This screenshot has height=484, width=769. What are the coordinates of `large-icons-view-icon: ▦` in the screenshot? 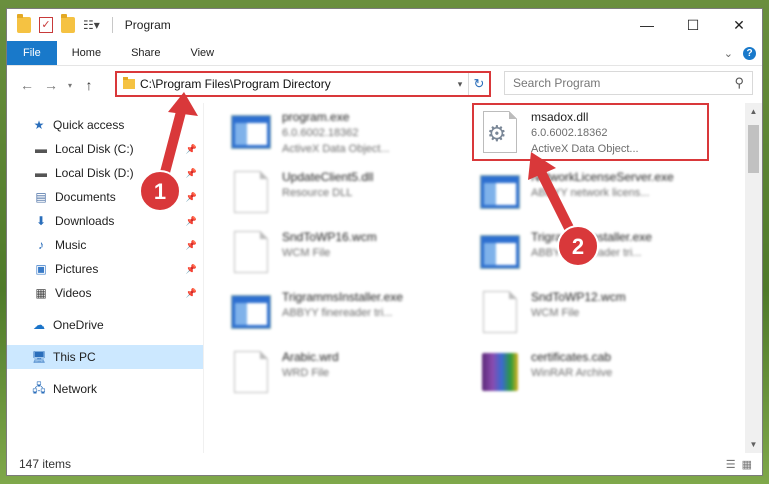 It's located at (747, 464).